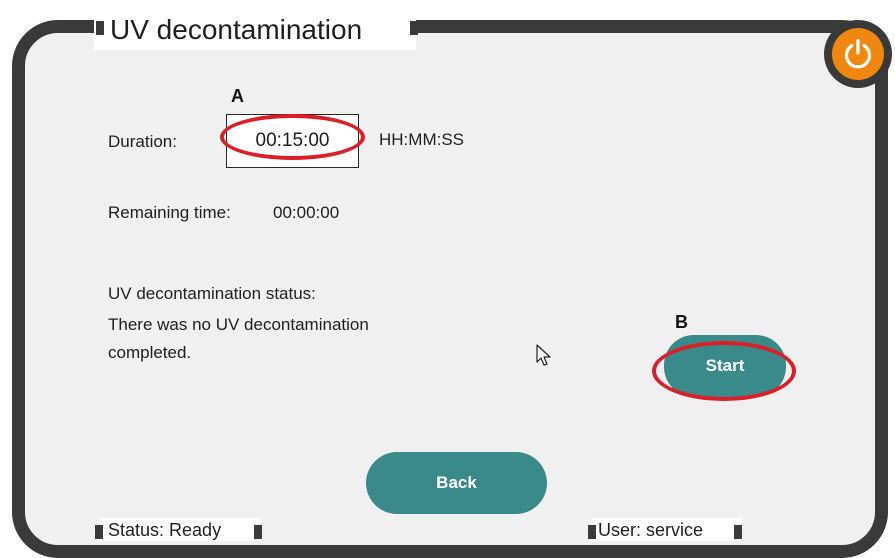 Image resolution: width=895 pixels, height=558 pixels. Describe the element at coordinates (258, 532) in the screenshot. I see `footer-cap-left-b` at that location.